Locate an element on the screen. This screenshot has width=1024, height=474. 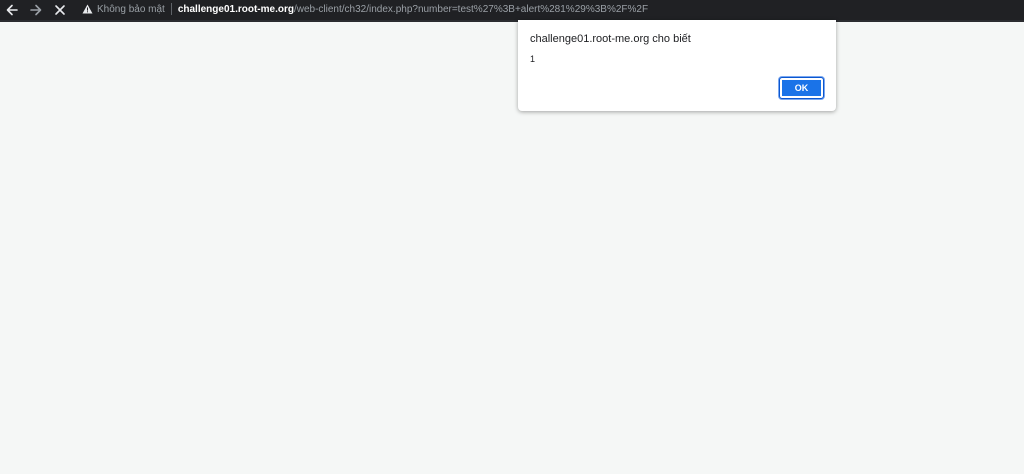
stop-button is located at coordinates (60, 10).